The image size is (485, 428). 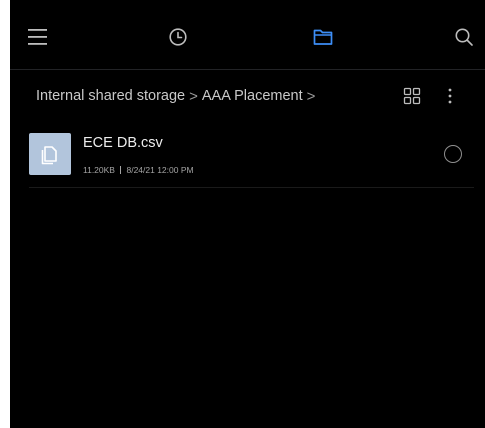 I want to click on more-options-button, so click(x=450, y=96).